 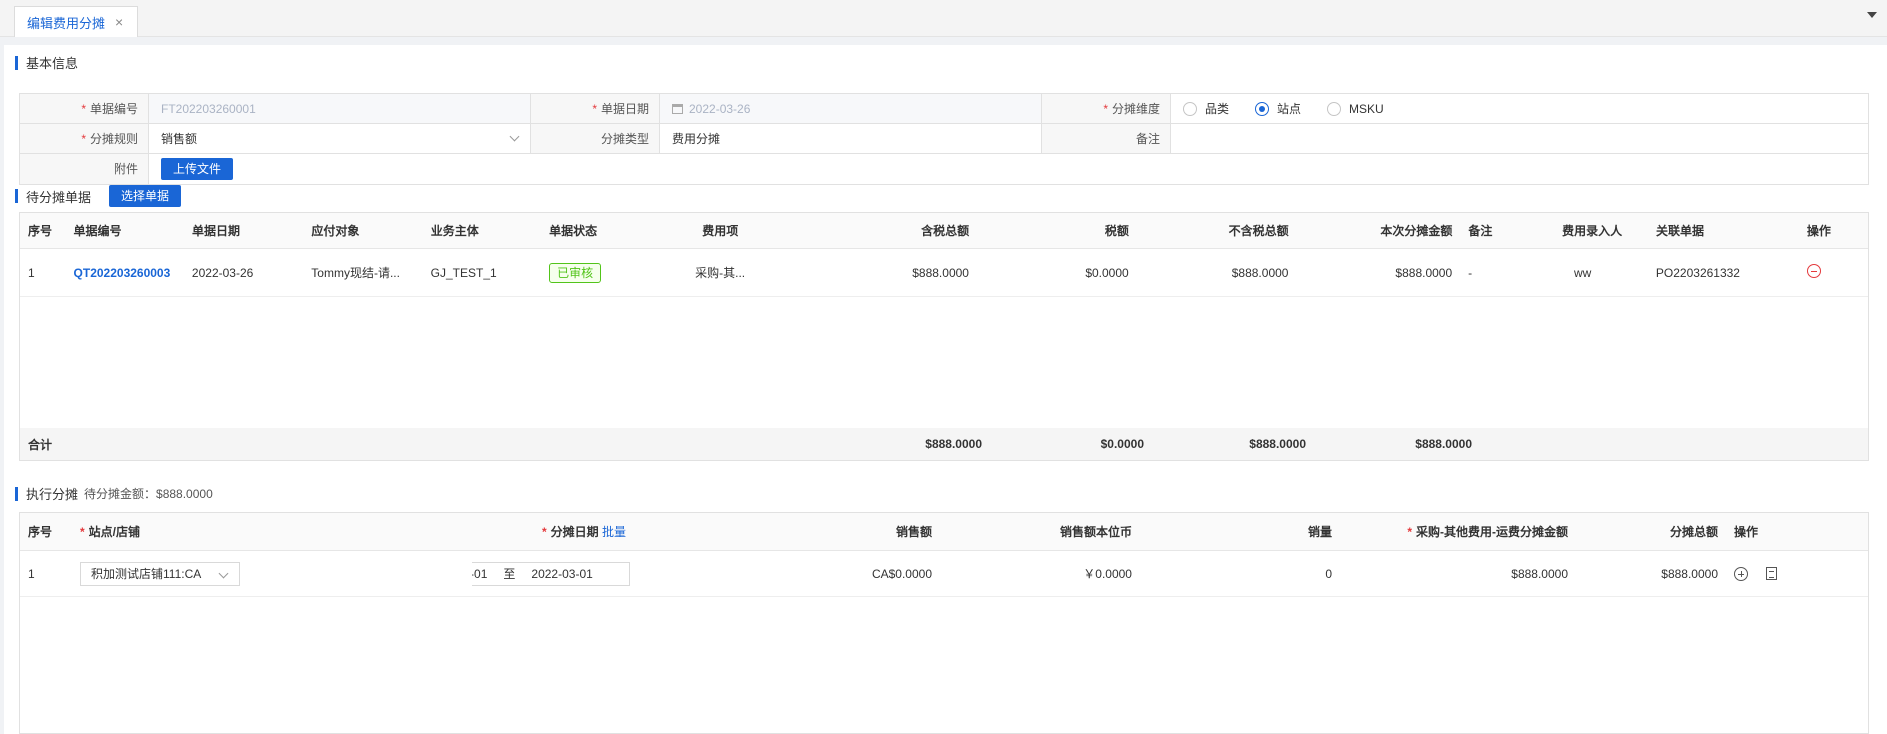 What do you see at coordinates (110, 532) in the screenshot?
I see `col-site: * 站点/店铺` at bounding box center [110, 532].